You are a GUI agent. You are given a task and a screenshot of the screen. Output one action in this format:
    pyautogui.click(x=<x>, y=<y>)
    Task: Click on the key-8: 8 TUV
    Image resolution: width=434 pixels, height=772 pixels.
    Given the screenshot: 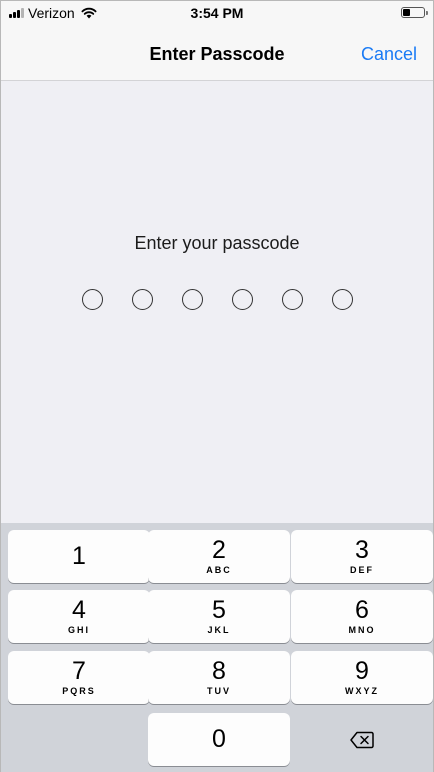 What is the action you would take?
    pyautogui.click(x=219, y=677)
    